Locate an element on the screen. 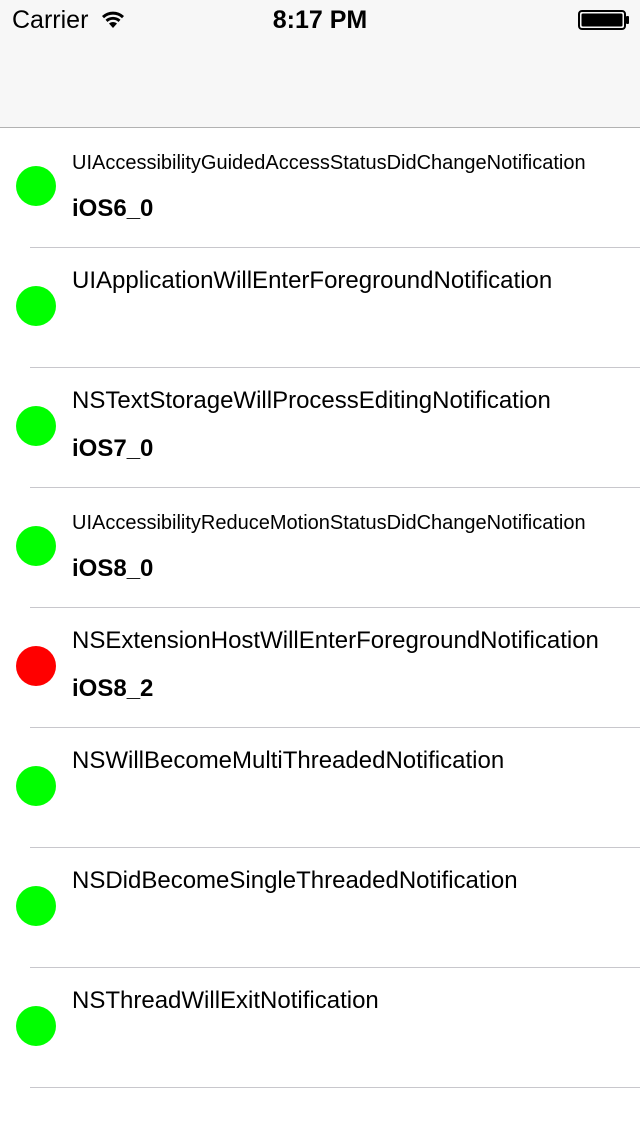 This screenshot has width=640, height=1136. navigation-bar: Carrier 8:17 PM is located at coordinates (320, 64).